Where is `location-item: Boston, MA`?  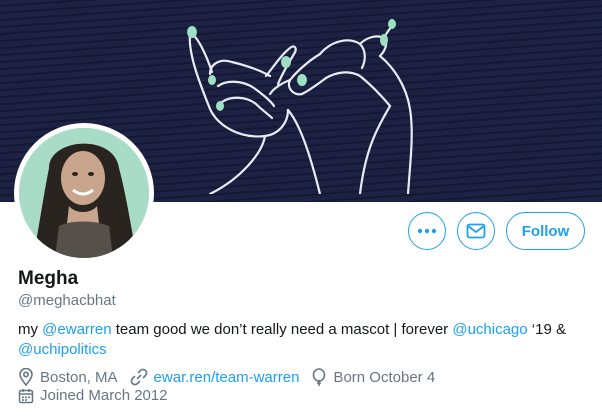 location-item: Boston, MA is located at coordinates (68, 377).